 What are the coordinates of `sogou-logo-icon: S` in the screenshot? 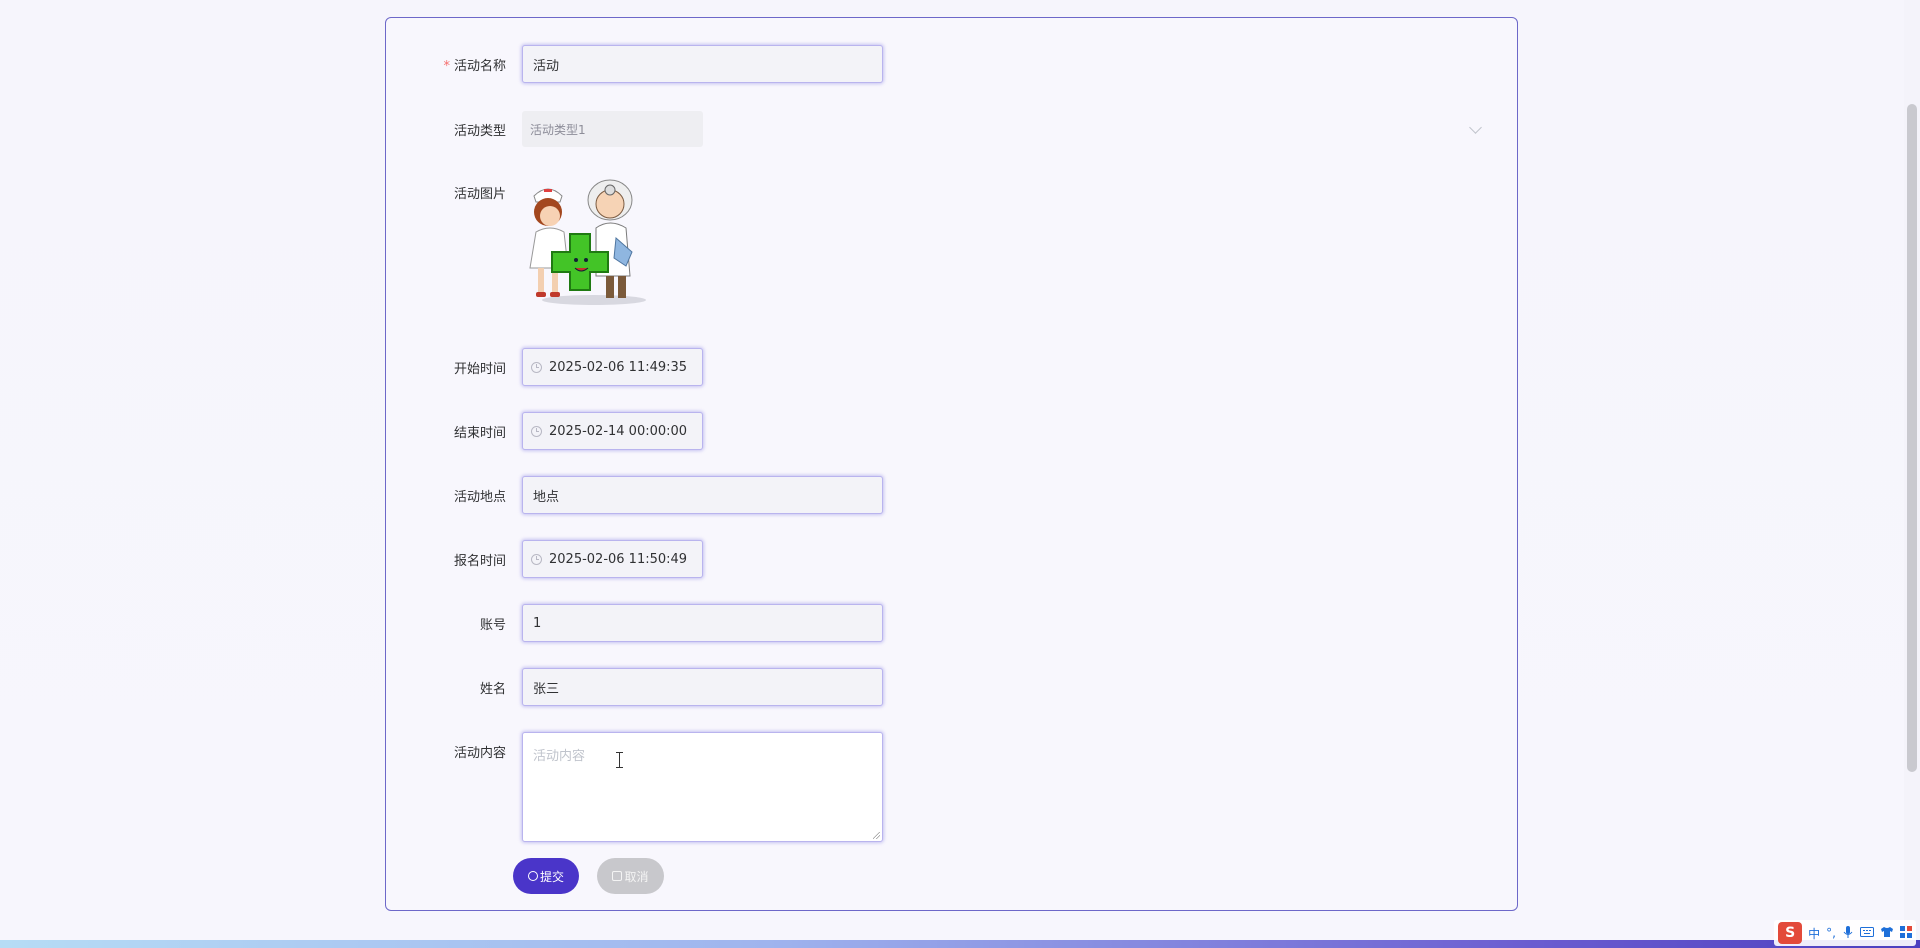 It's located at (1790, 933).